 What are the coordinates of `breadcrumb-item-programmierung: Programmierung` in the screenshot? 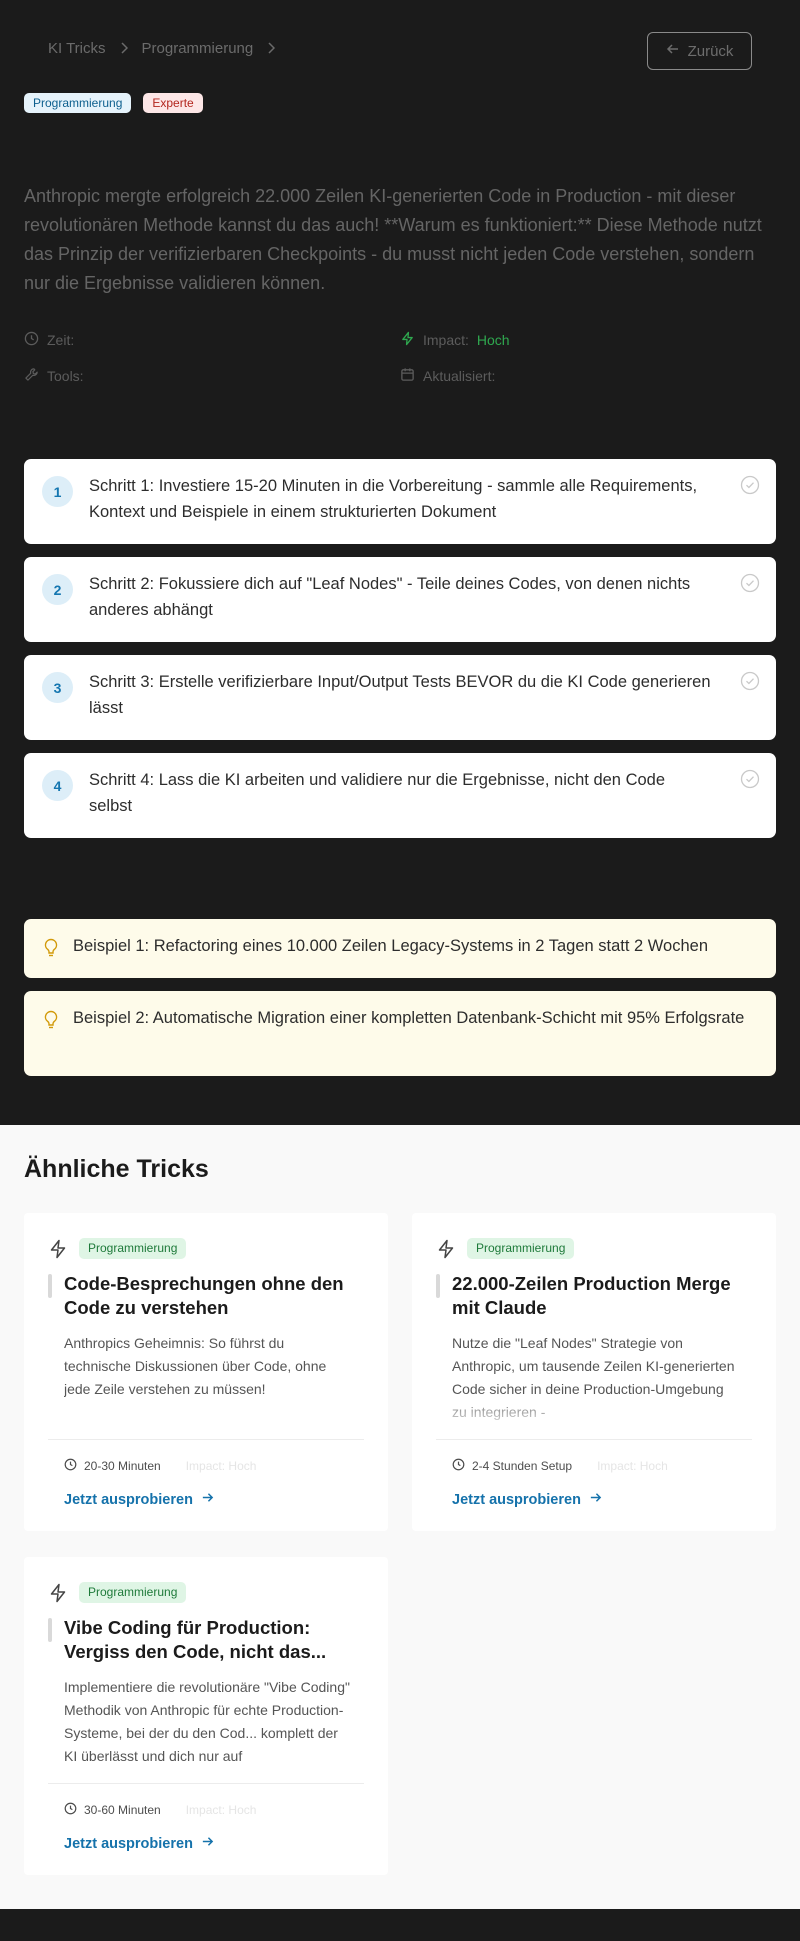 It's located at (198, 48).